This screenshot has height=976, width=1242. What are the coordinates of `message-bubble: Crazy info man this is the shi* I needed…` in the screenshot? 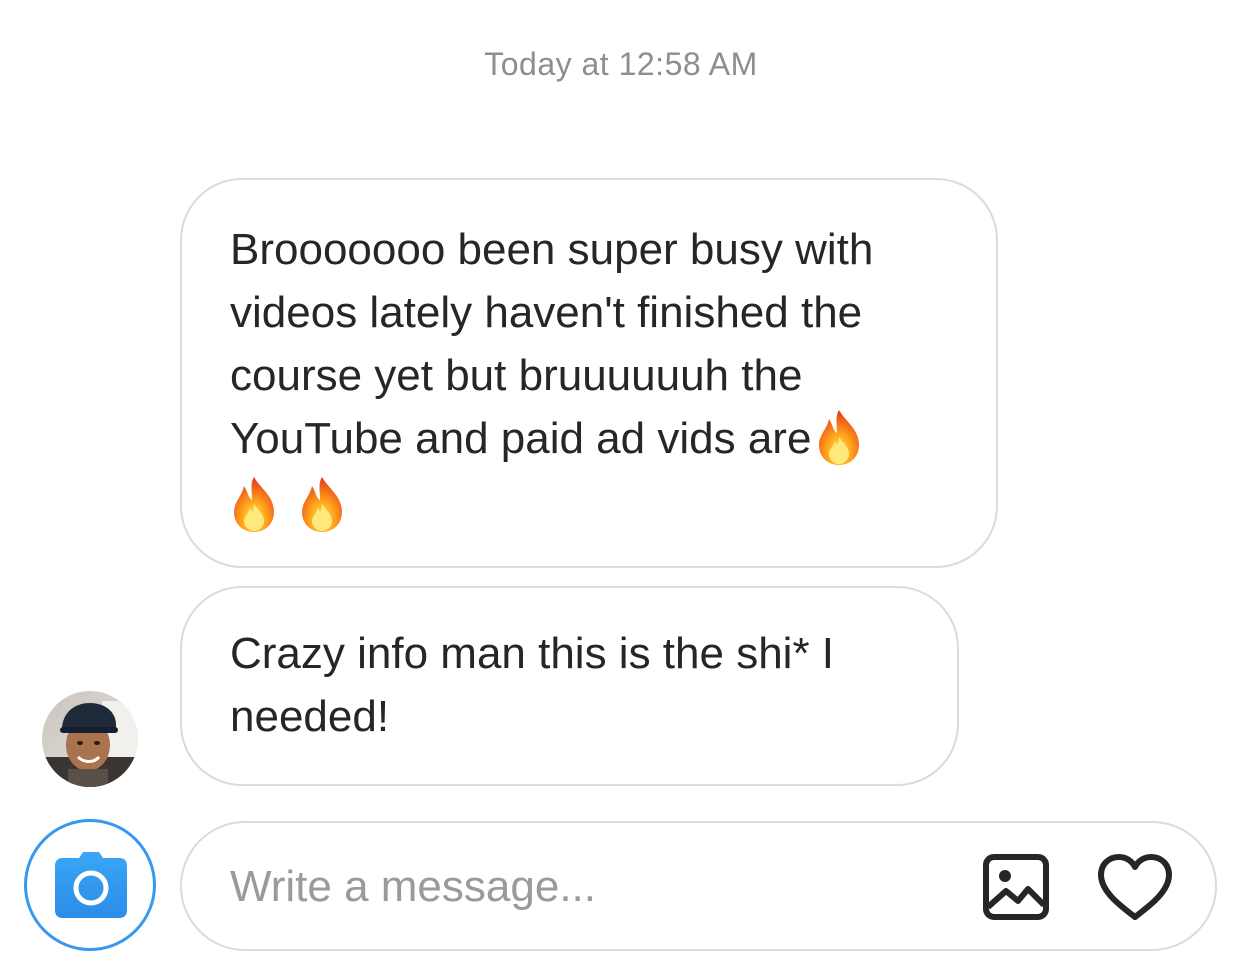 It's located at (569, 686).